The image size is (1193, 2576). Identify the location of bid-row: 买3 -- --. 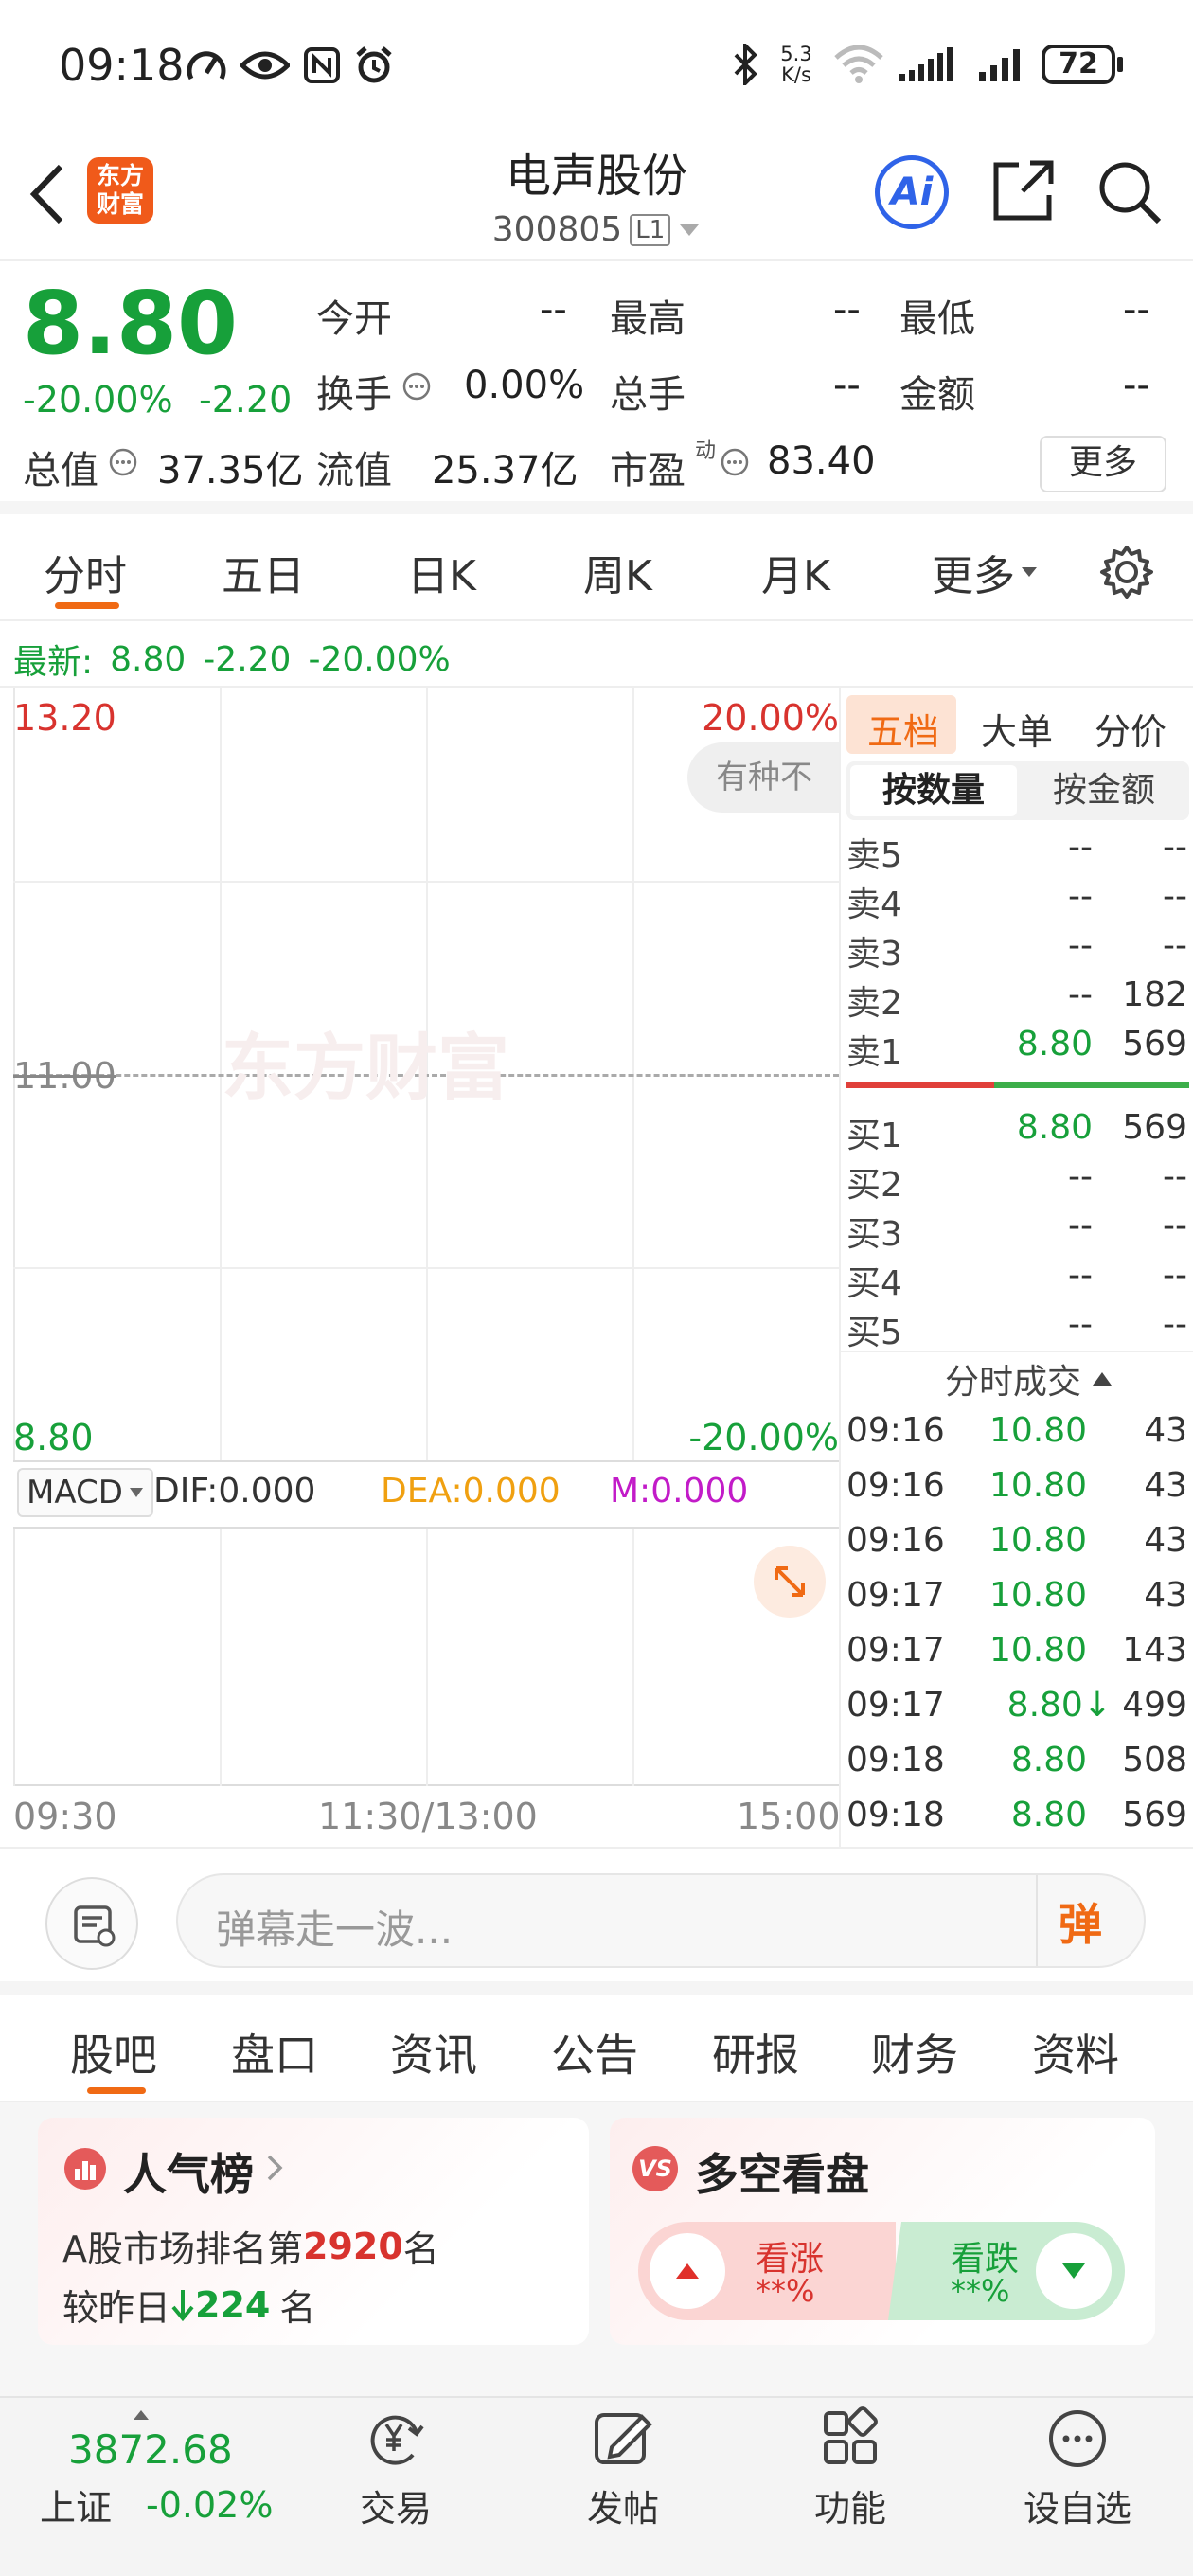
(1016, 1231).